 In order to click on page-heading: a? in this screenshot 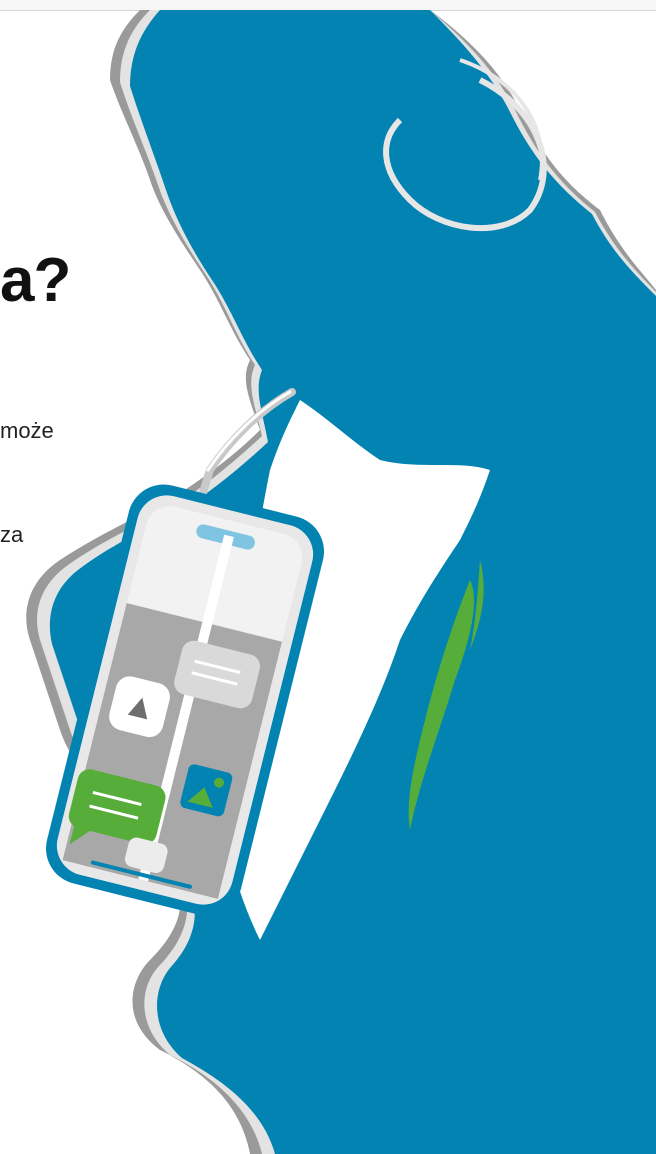, I will do `click(35, 280)`.